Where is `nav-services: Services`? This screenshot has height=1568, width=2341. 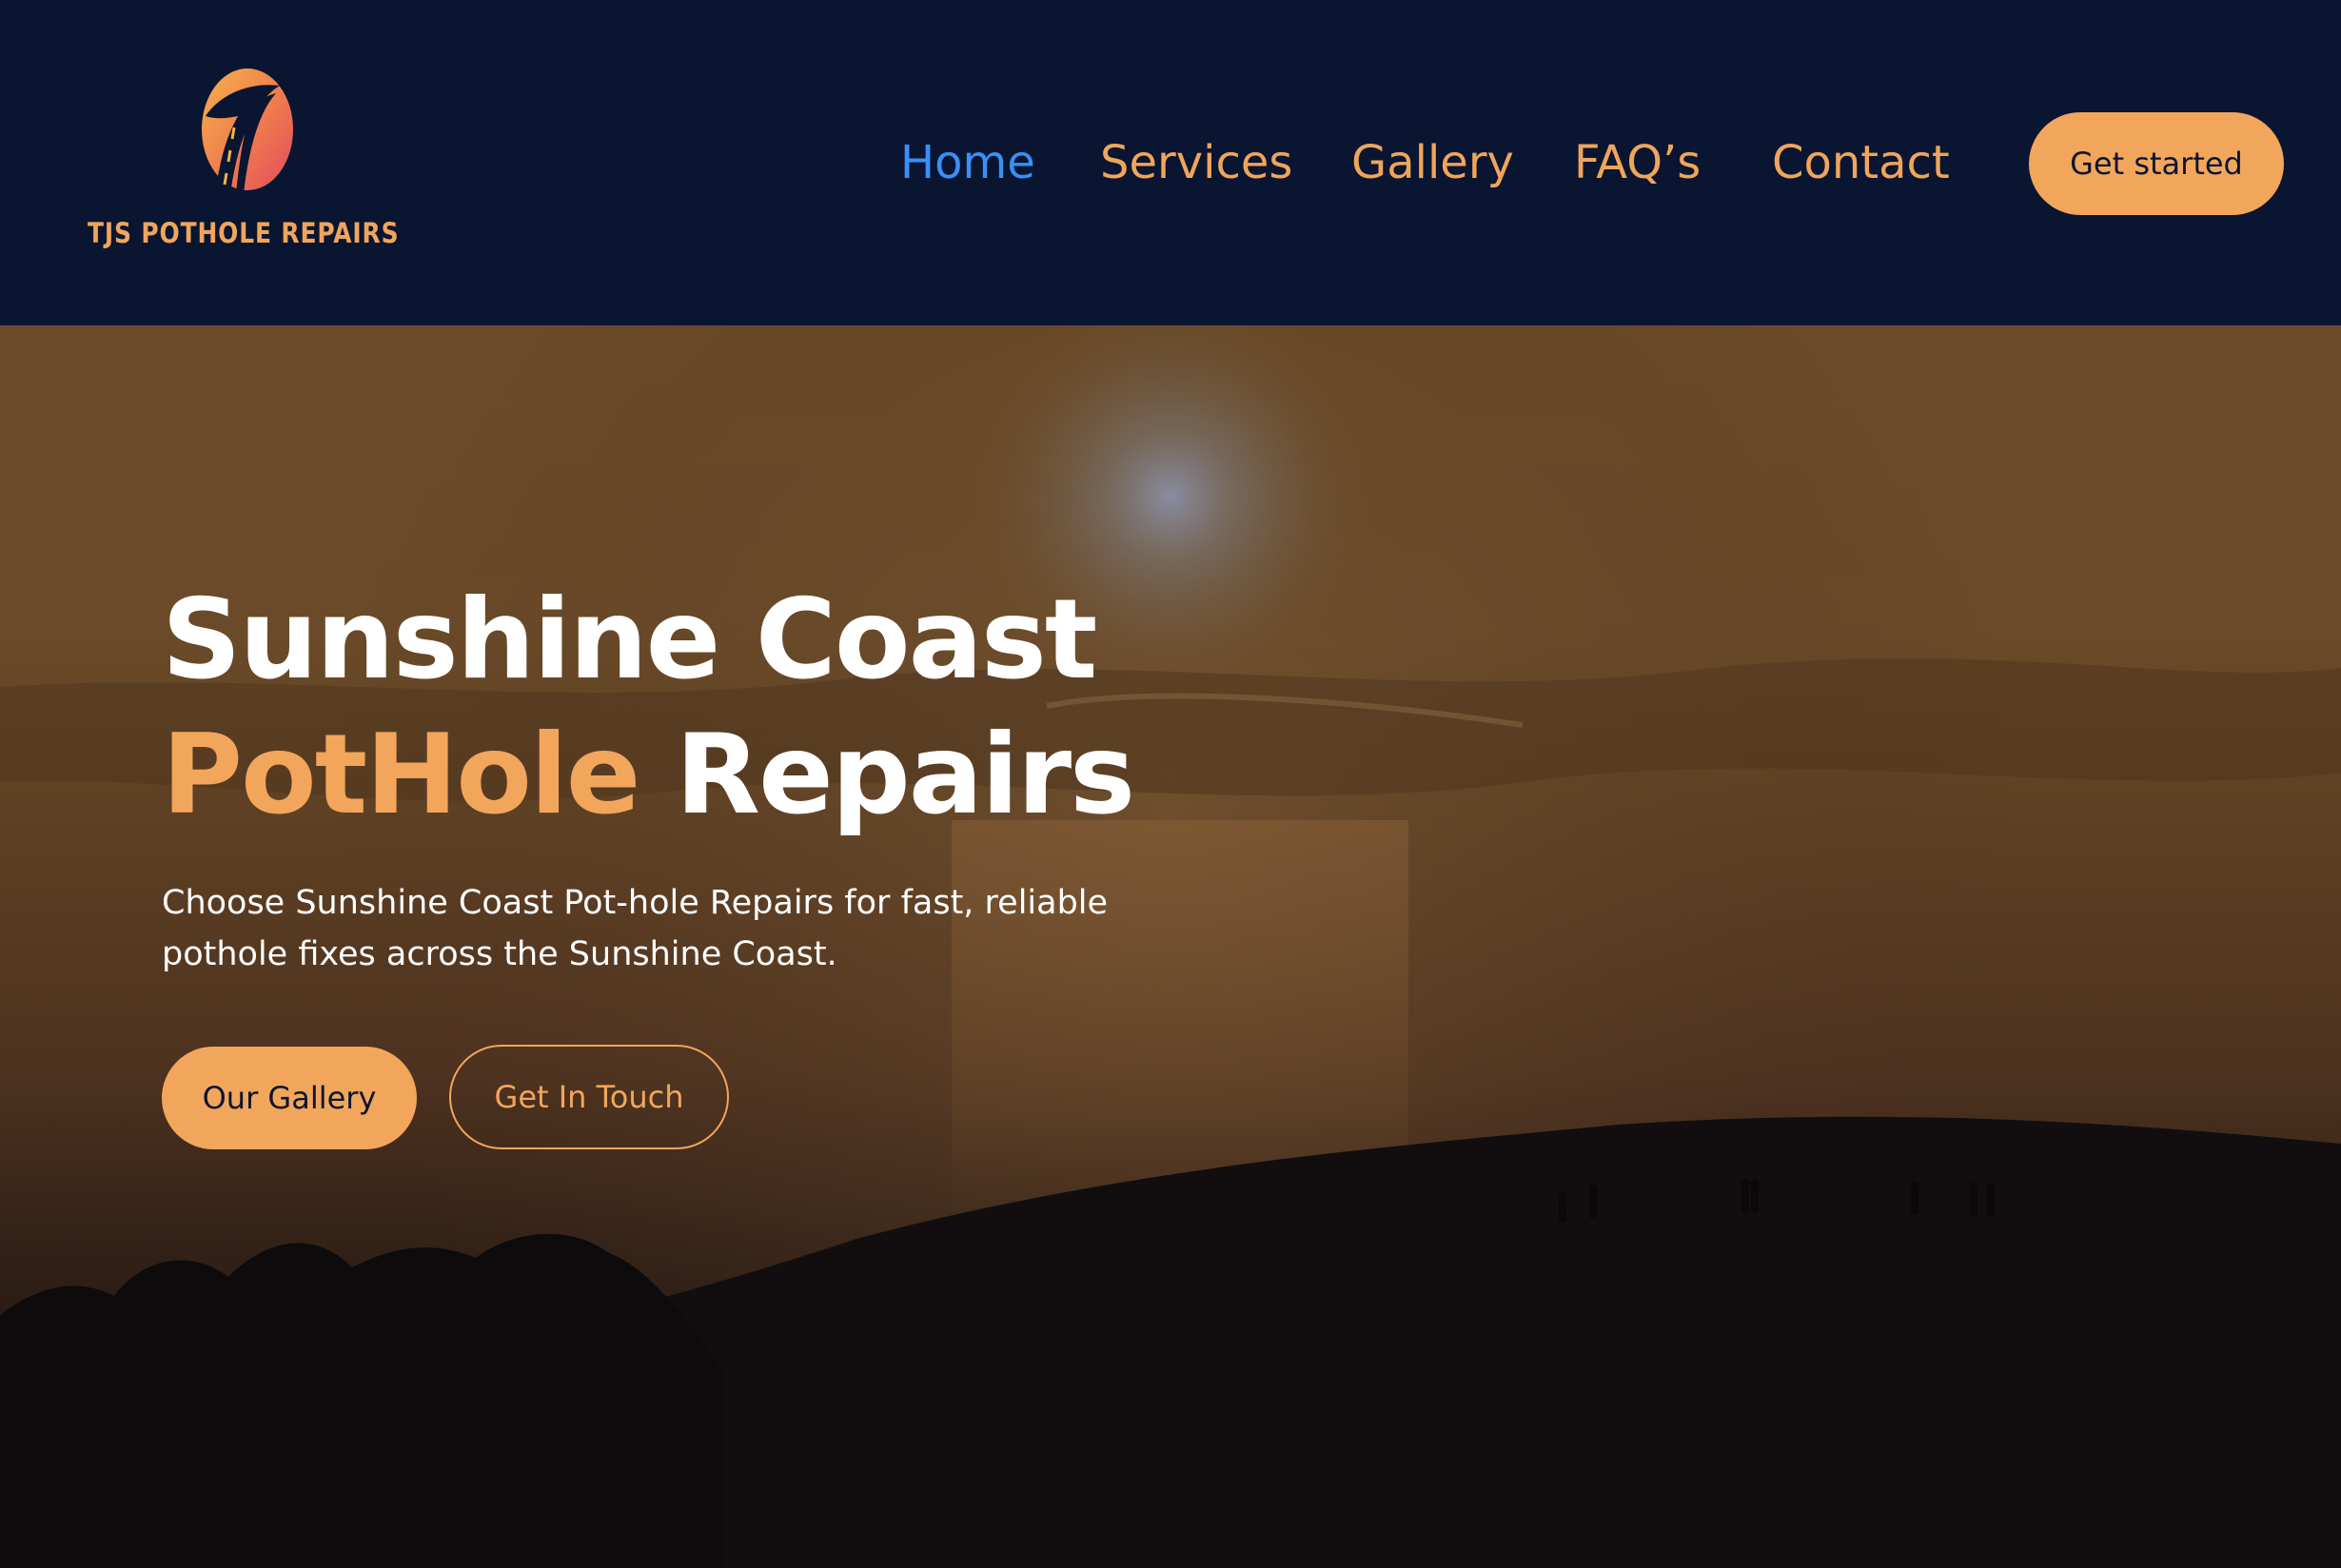
nav-services: Services is located at coordinates (1196, 162).